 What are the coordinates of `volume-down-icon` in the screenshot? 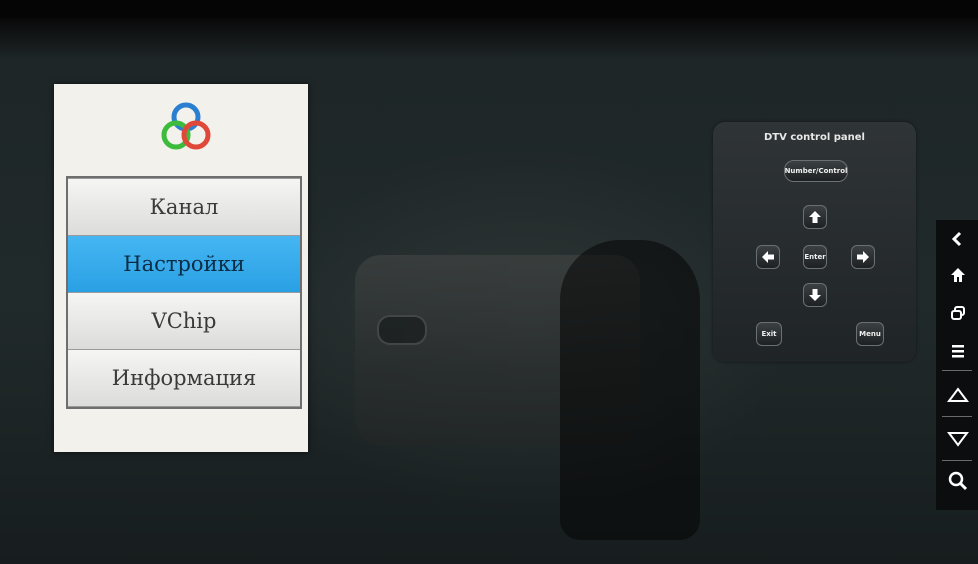 It's located at (958, 439).